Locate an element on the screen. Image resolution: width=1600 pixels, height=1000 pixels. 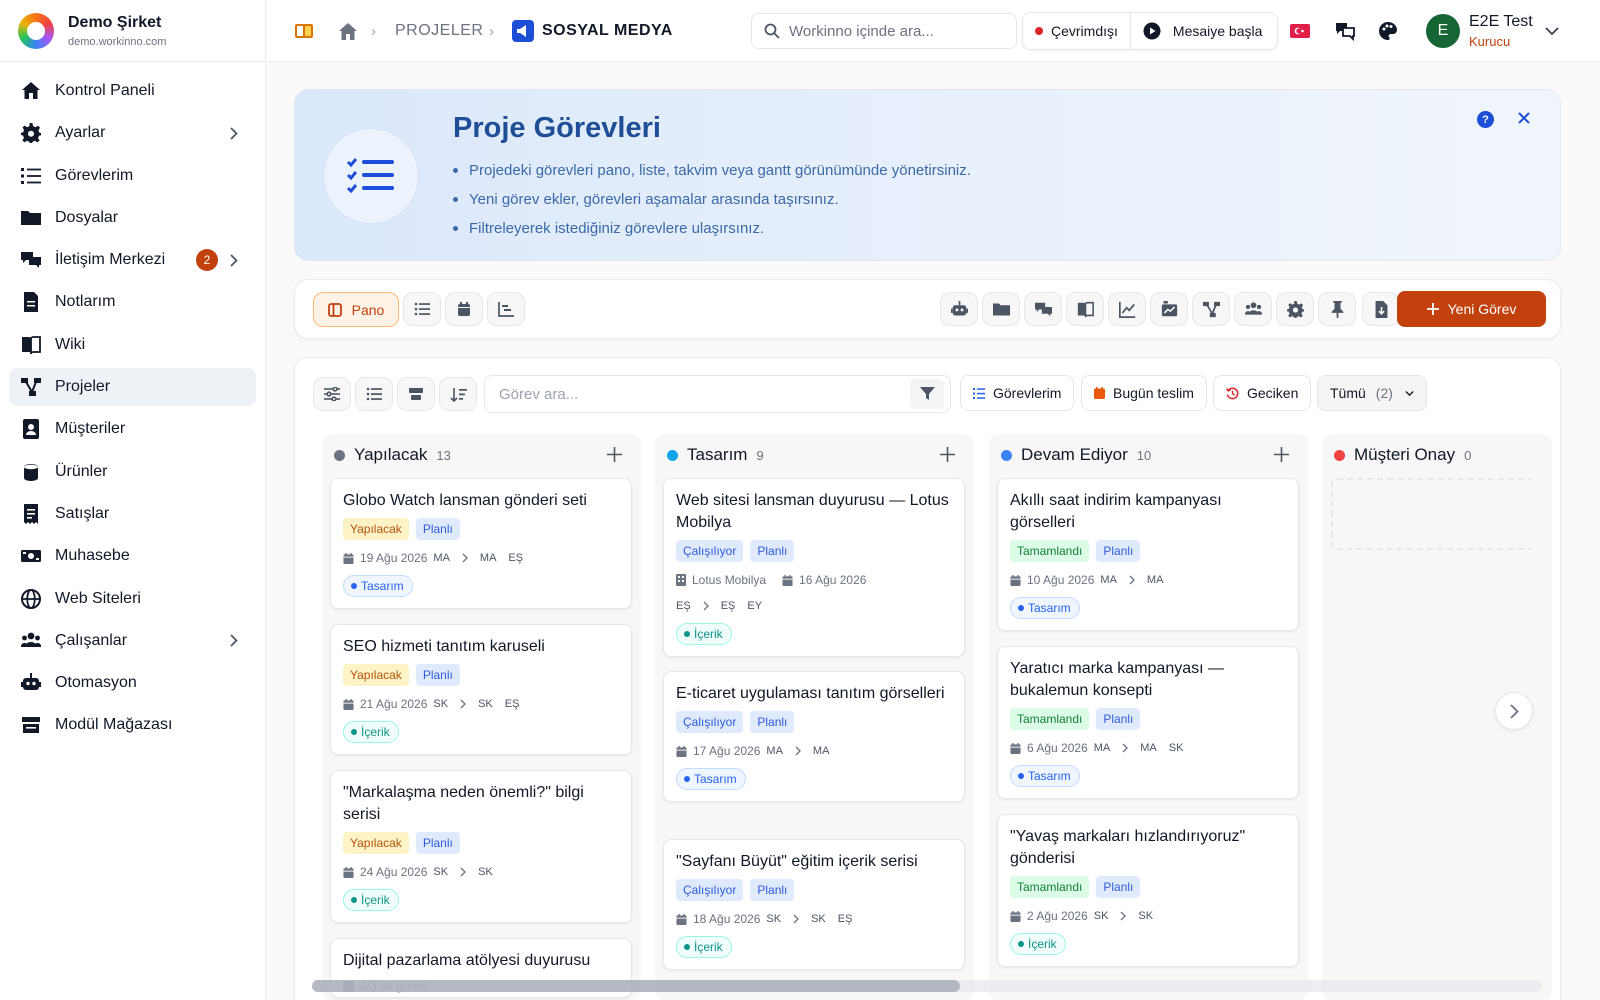
robot-tool-button is located at coordinates (959, 309).